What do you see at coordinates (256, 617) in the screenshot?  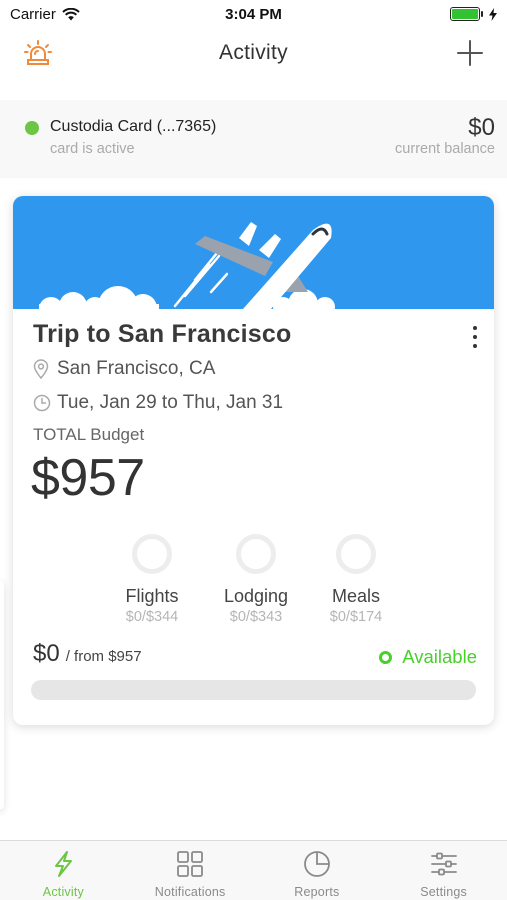 I see `category-amount: $0/$343` at bounding box center [256, 617].